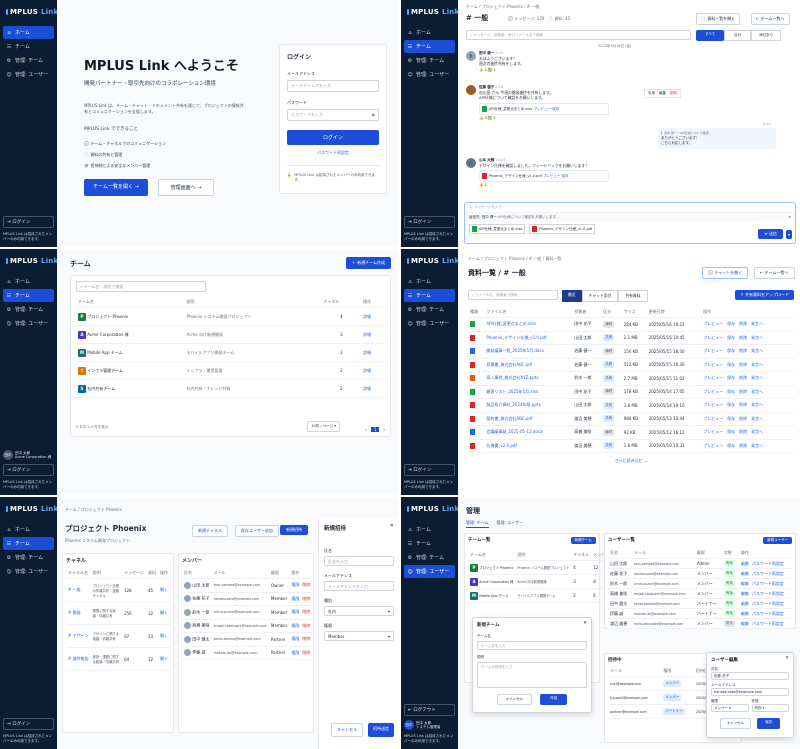 This screenshot has height=749, width=800. What do you see at coordinates (333, 86) in the screenshot?
I see `email-input: メールアドレスを入力` at bounding box center [333, 86].